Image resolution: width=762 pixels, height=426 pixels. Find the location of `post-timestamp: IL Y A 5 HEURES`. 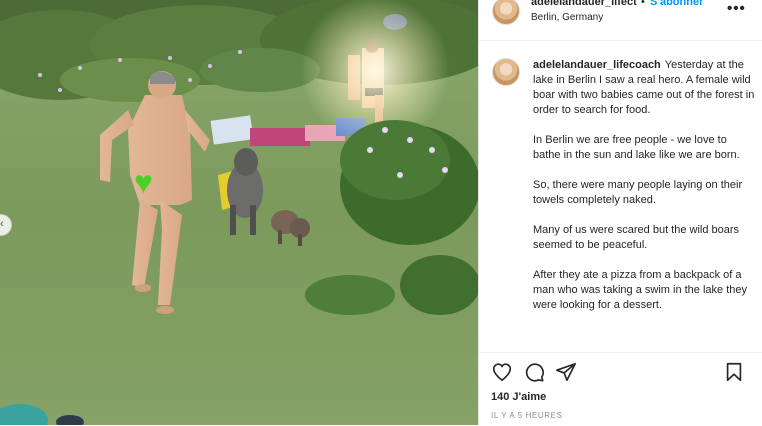

post-timestamp: IL Y A 5 HEURES is located at coordinates (527, 415).